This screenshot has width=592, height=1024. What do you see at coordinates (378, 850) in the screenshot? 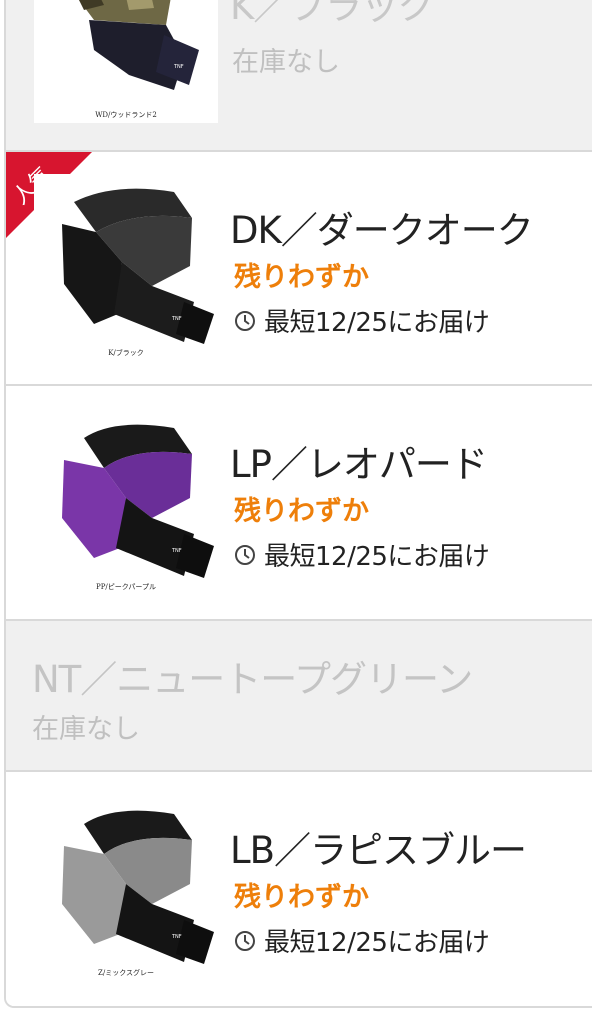
I see `color-option-name: LB／ラピスブルー` at bounding box center [378, 850].